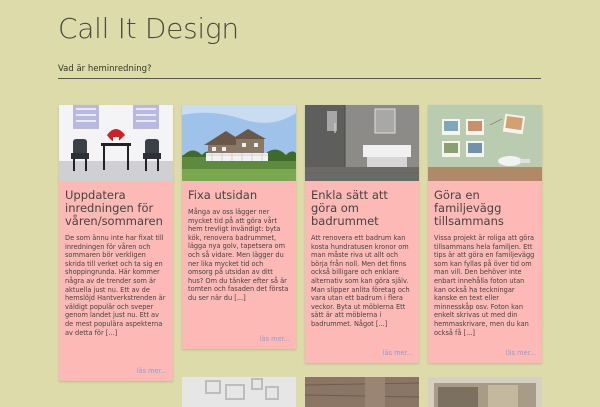 Image resolution: width=600 pixels, height=407 pixels. I want to click on post-title: Uppdatera inredningen för våren/sommaren, so click(116, 208).